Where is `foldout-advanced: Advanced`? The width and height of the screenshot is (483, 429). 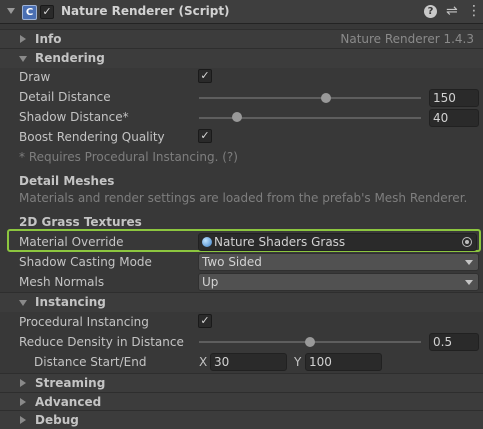 foldout-advanced: Advanced is located at coordinates (241, 402).